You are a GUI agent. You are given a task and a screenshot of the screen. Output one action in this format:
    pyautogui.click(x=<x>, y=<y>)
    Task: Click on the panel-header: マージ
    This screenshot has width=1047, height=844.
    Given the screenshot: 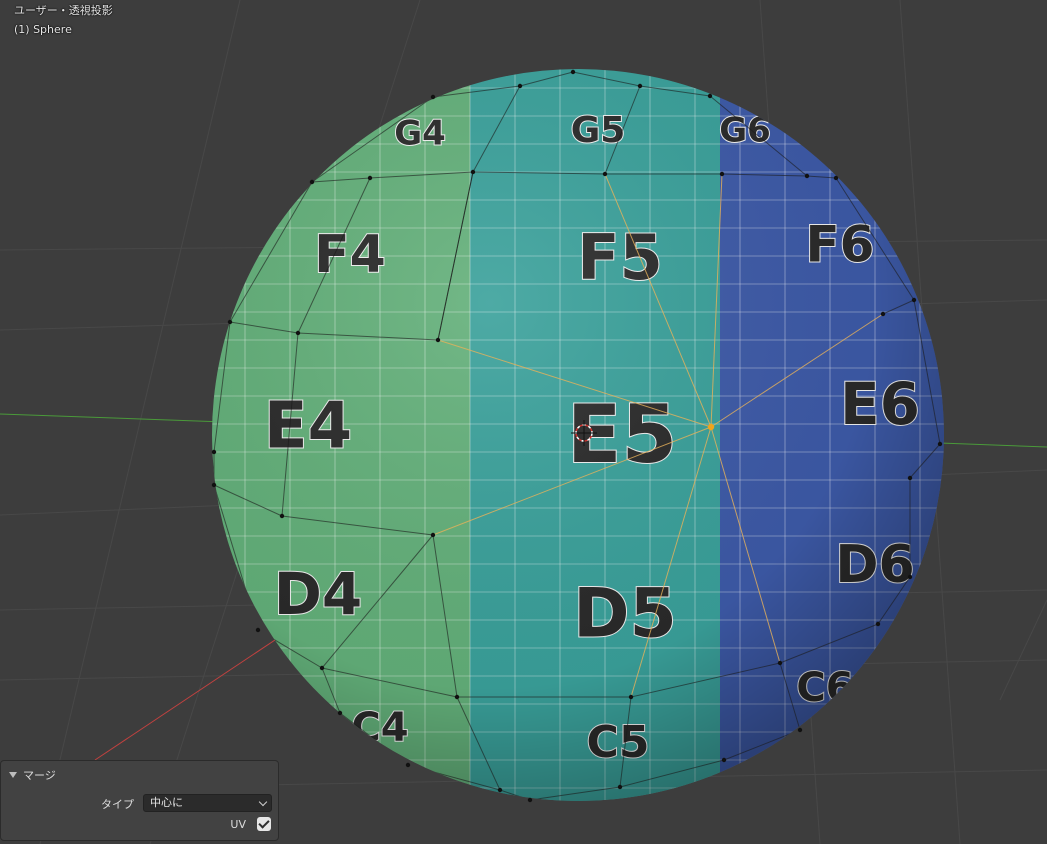 What is the action you would take?
    pyautogui.click(x=32, y=775)
    